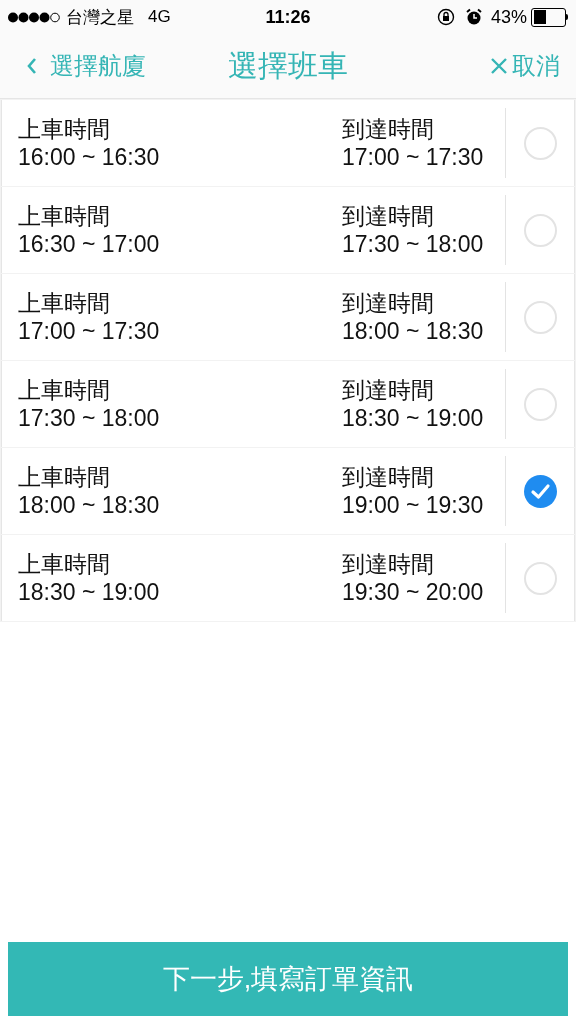  I want to click on depart-time: 17:00 ~ 17:30, so click(89, 331).